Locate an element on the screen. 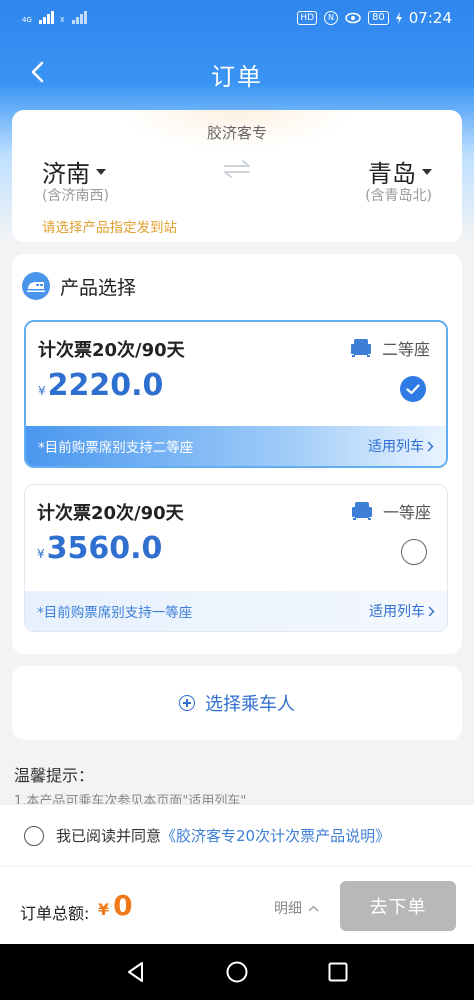  agreement-bar: 我已阅读并同意 《胶济客专20次计次票产品说明》 is located at coordinates (237, 835).